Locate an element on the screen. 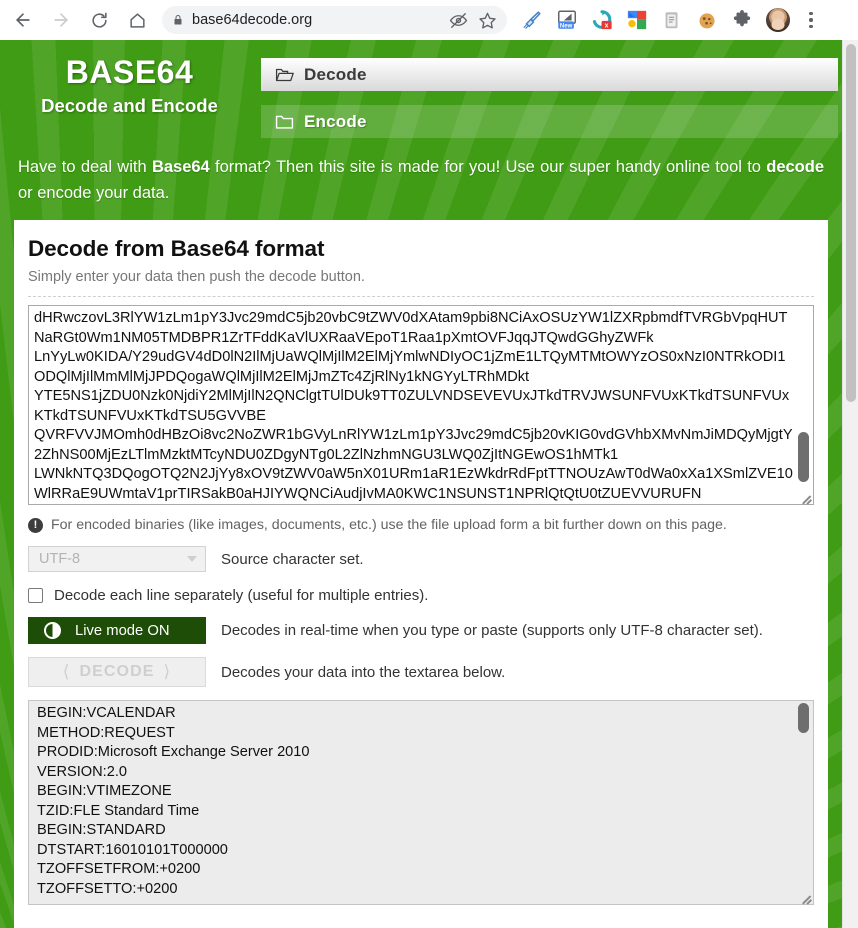  charset-select: UTF-8 is located at coordinates (117, 559).